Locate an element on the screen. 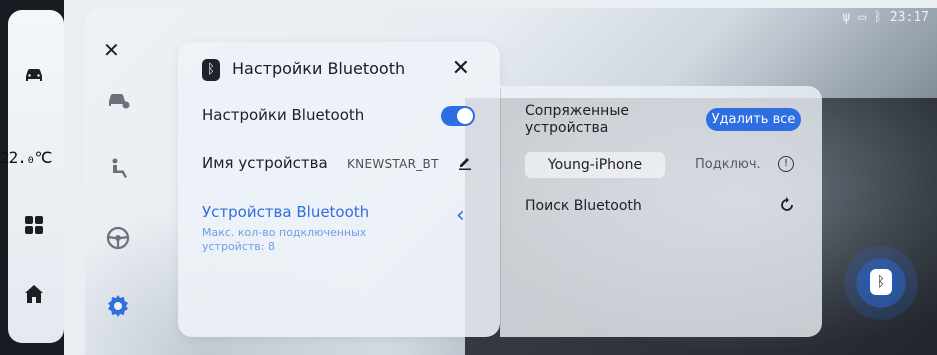  apps-grid-icon is located at coordinates (34, 225).